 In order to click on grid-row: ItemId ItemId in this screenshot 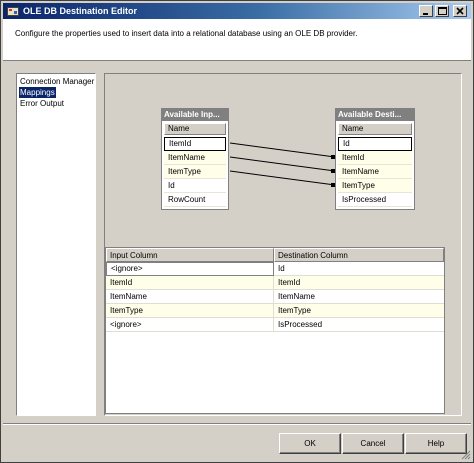, I will do `click(275, 283)`.